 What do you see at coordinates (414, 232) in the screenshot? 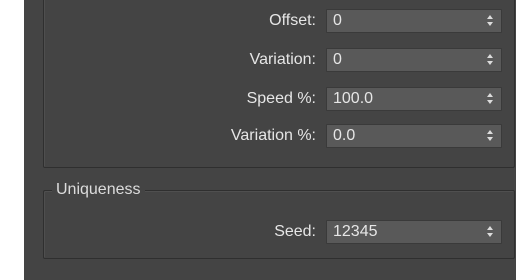
I see `seed-spinner: 12345` at bounding box center [414, 232].